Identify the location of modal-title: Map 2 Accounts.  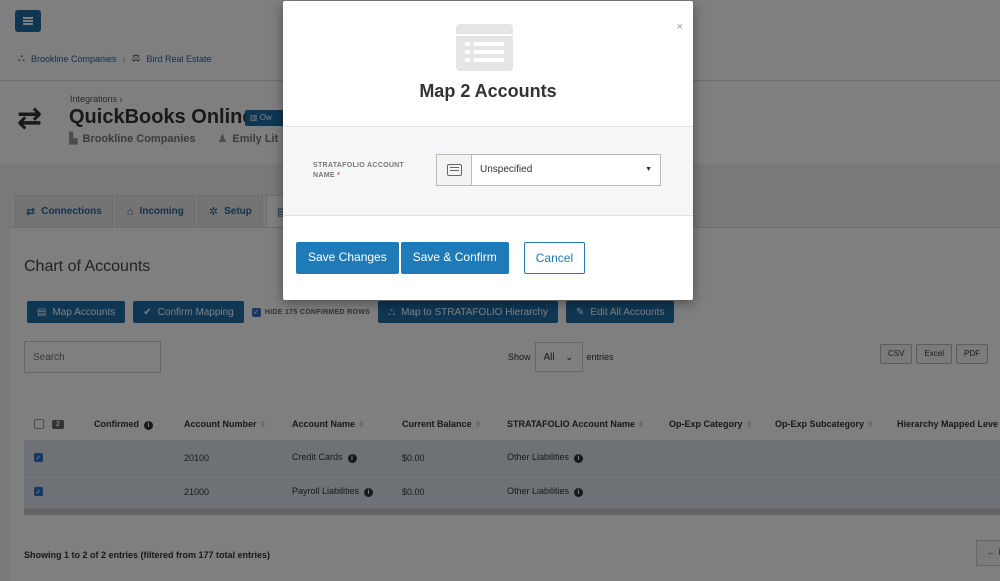
(488, 91).